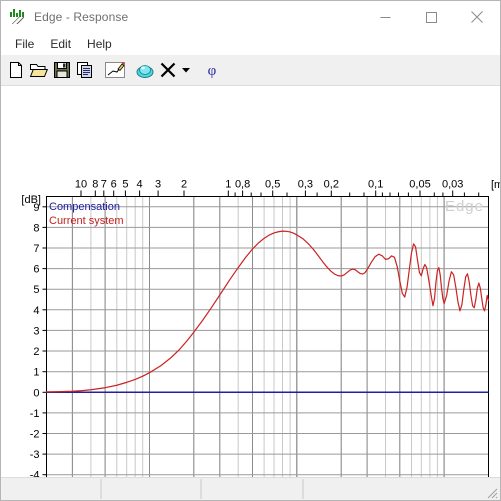 This screenshot has width=501, height=501. I want to click on new-document-icon, so click(15, 70).